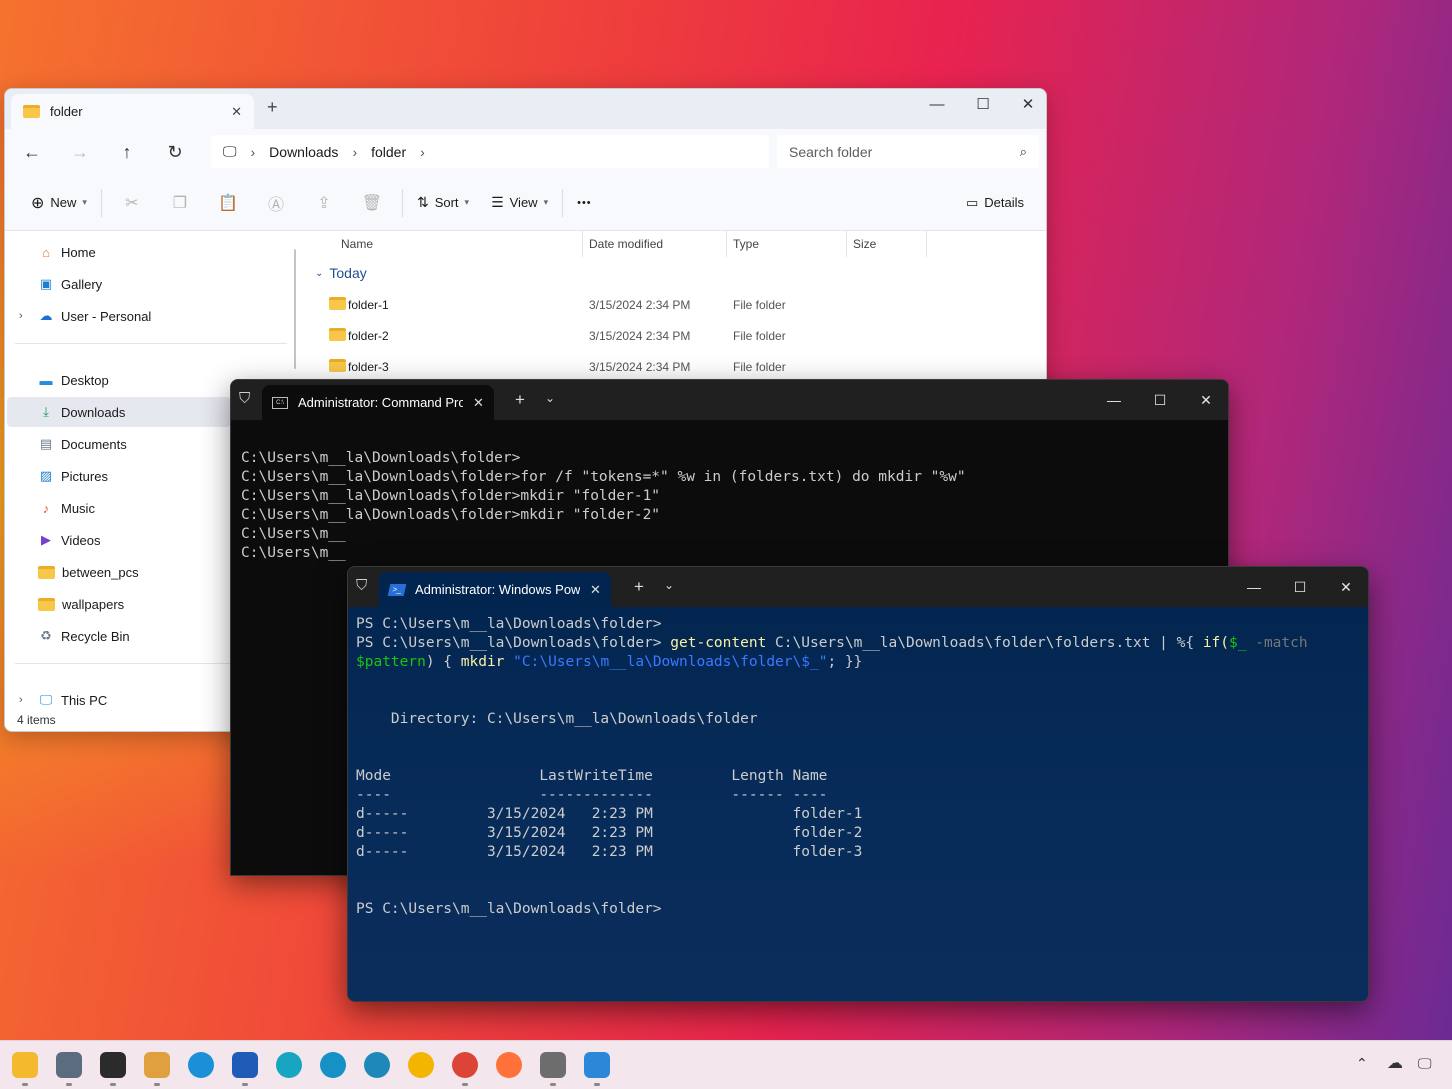  I want to click on file-row: folder-1 3/15/2024 2:34 PM File folder, so click(663, 305).